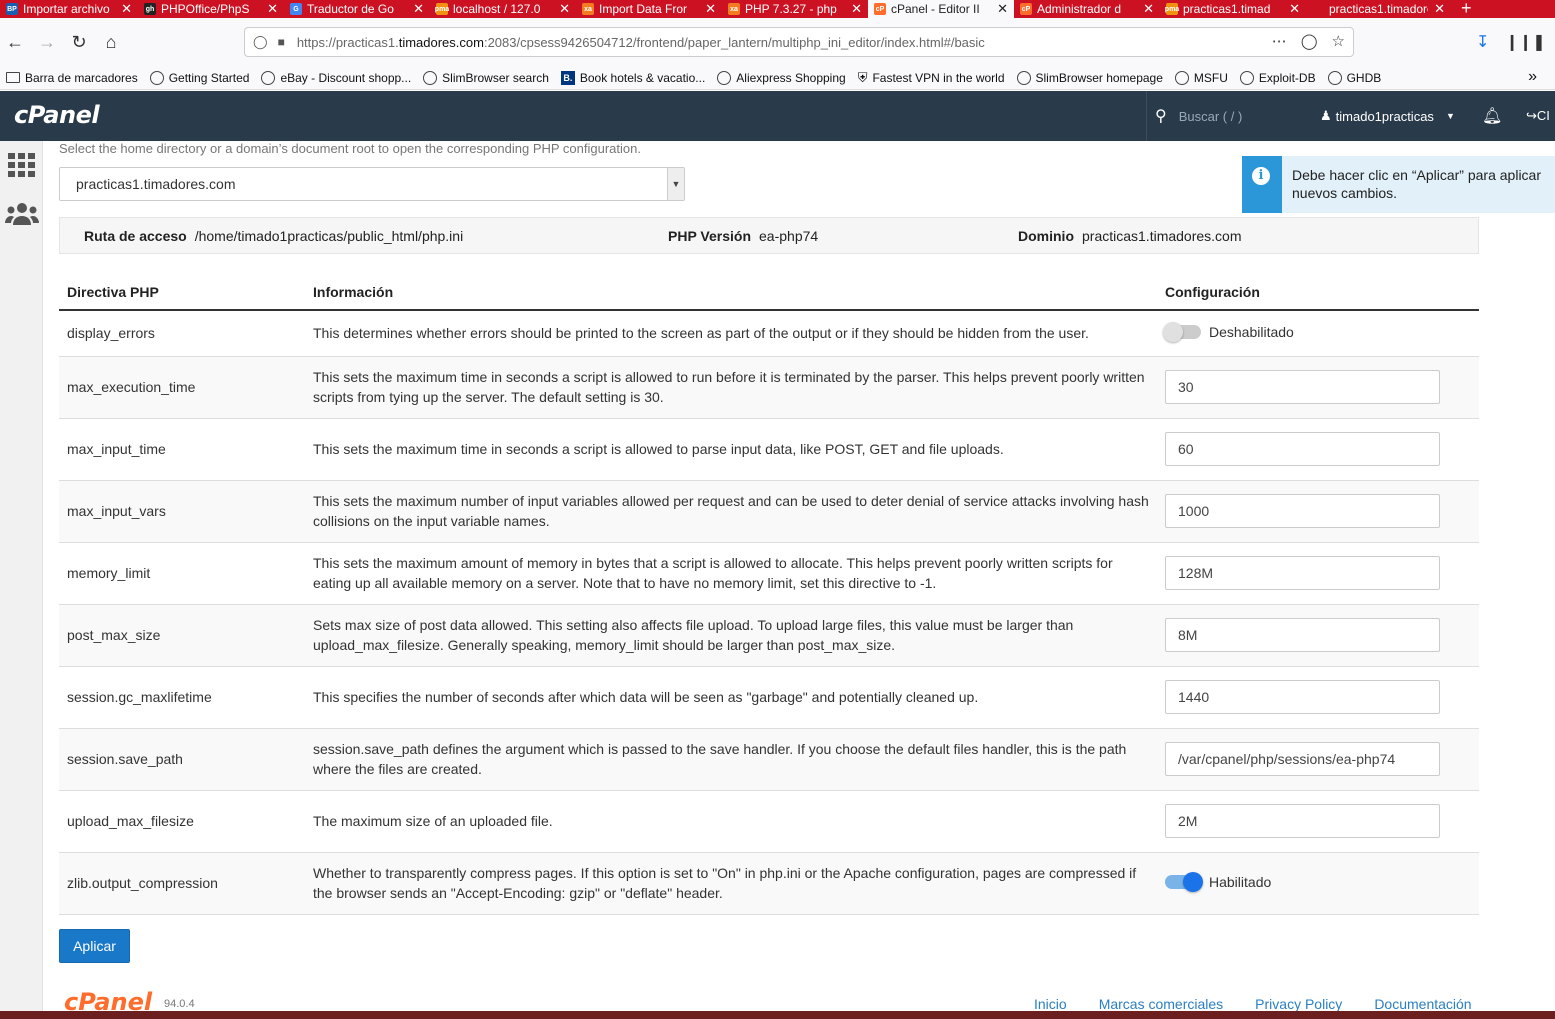  What do you see at coordinates (22, 214) in the screenshot?
I see `users-icon` at bounding box center [22, 214].